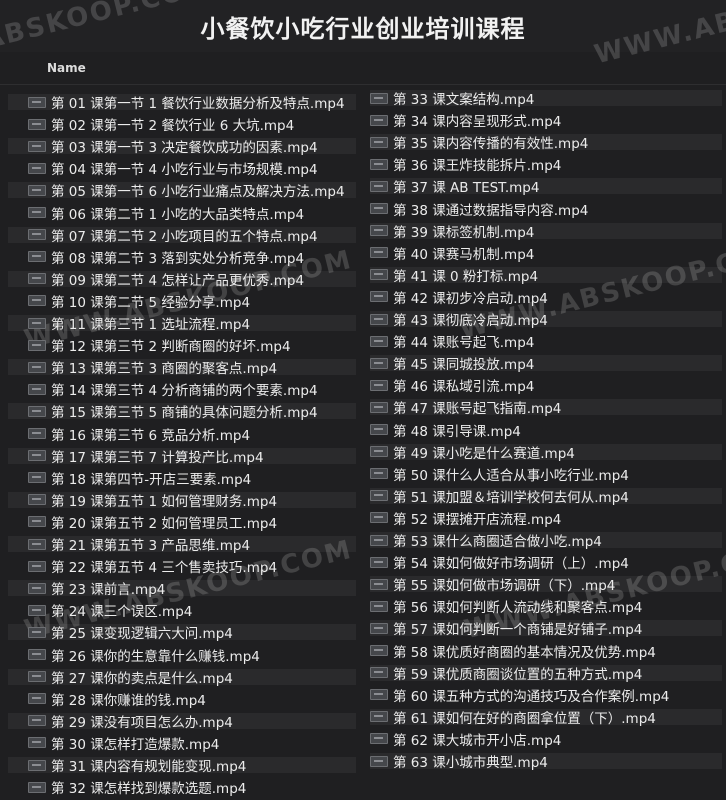  I want to click on file-row: 第 43 课彻底冷启动.mp4, so click(544, 319).